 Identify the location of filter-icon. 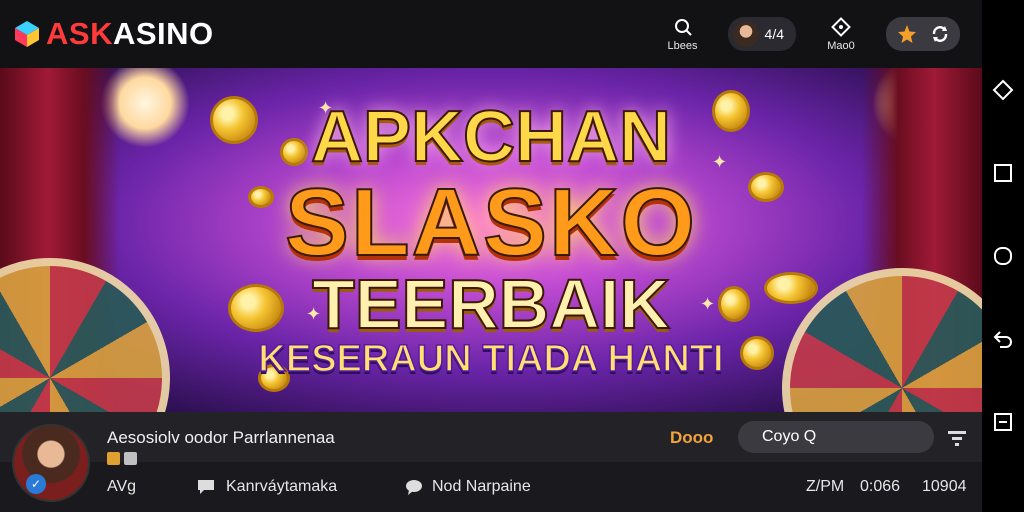
(957, 438).